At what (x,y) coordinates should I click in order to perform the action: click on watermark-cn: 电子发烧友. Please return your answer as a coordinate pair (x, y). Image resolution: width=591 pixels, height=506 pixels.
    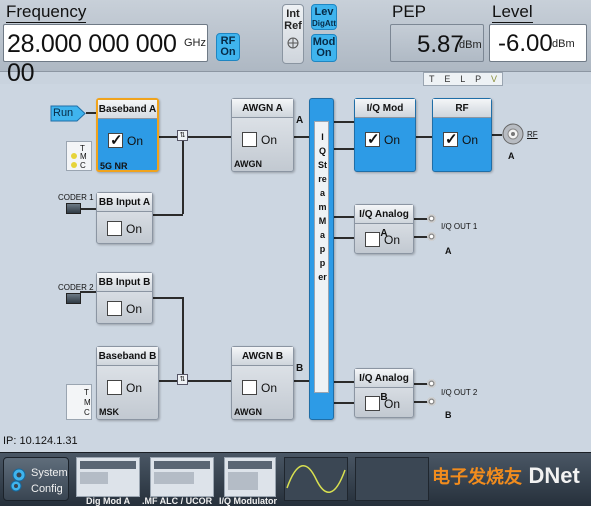
    Looking at the image, I should click on (477, 477).